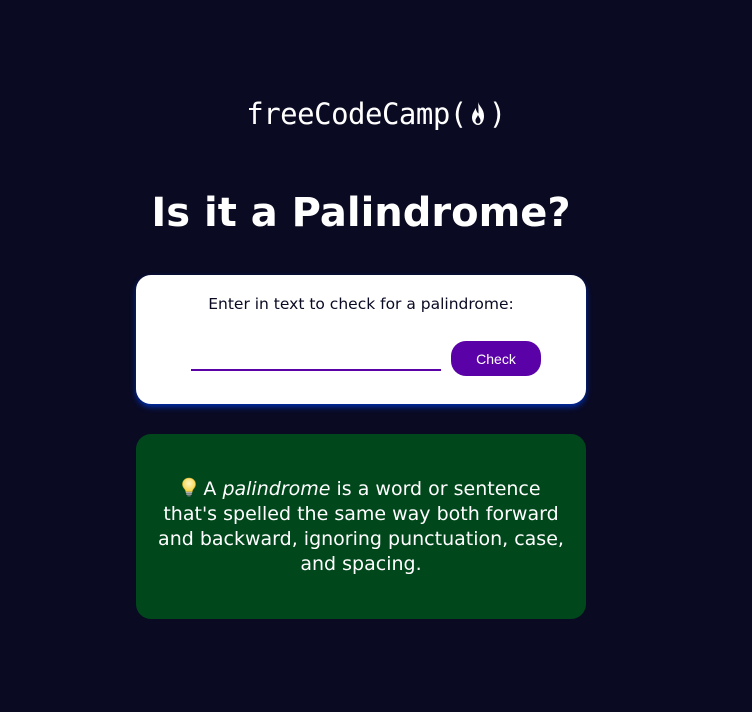  What do you see at coordinates (210, 488) in the screenshot?
I see `definition-prefix: A` at bounding box center [210, 488].